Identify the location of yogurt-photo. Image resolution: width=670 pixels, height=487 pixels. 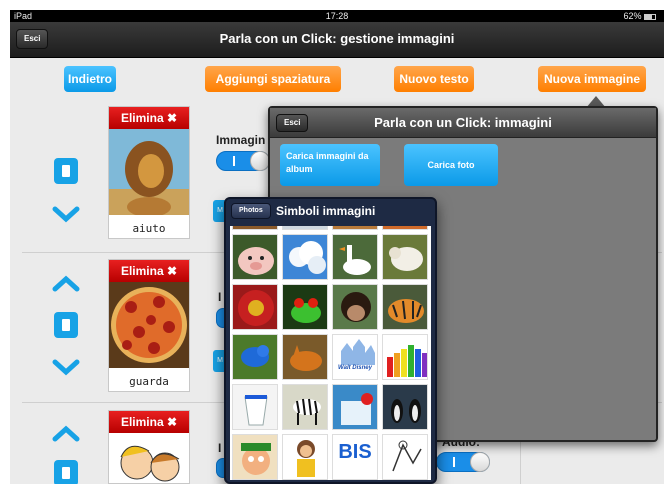
(256, 410).